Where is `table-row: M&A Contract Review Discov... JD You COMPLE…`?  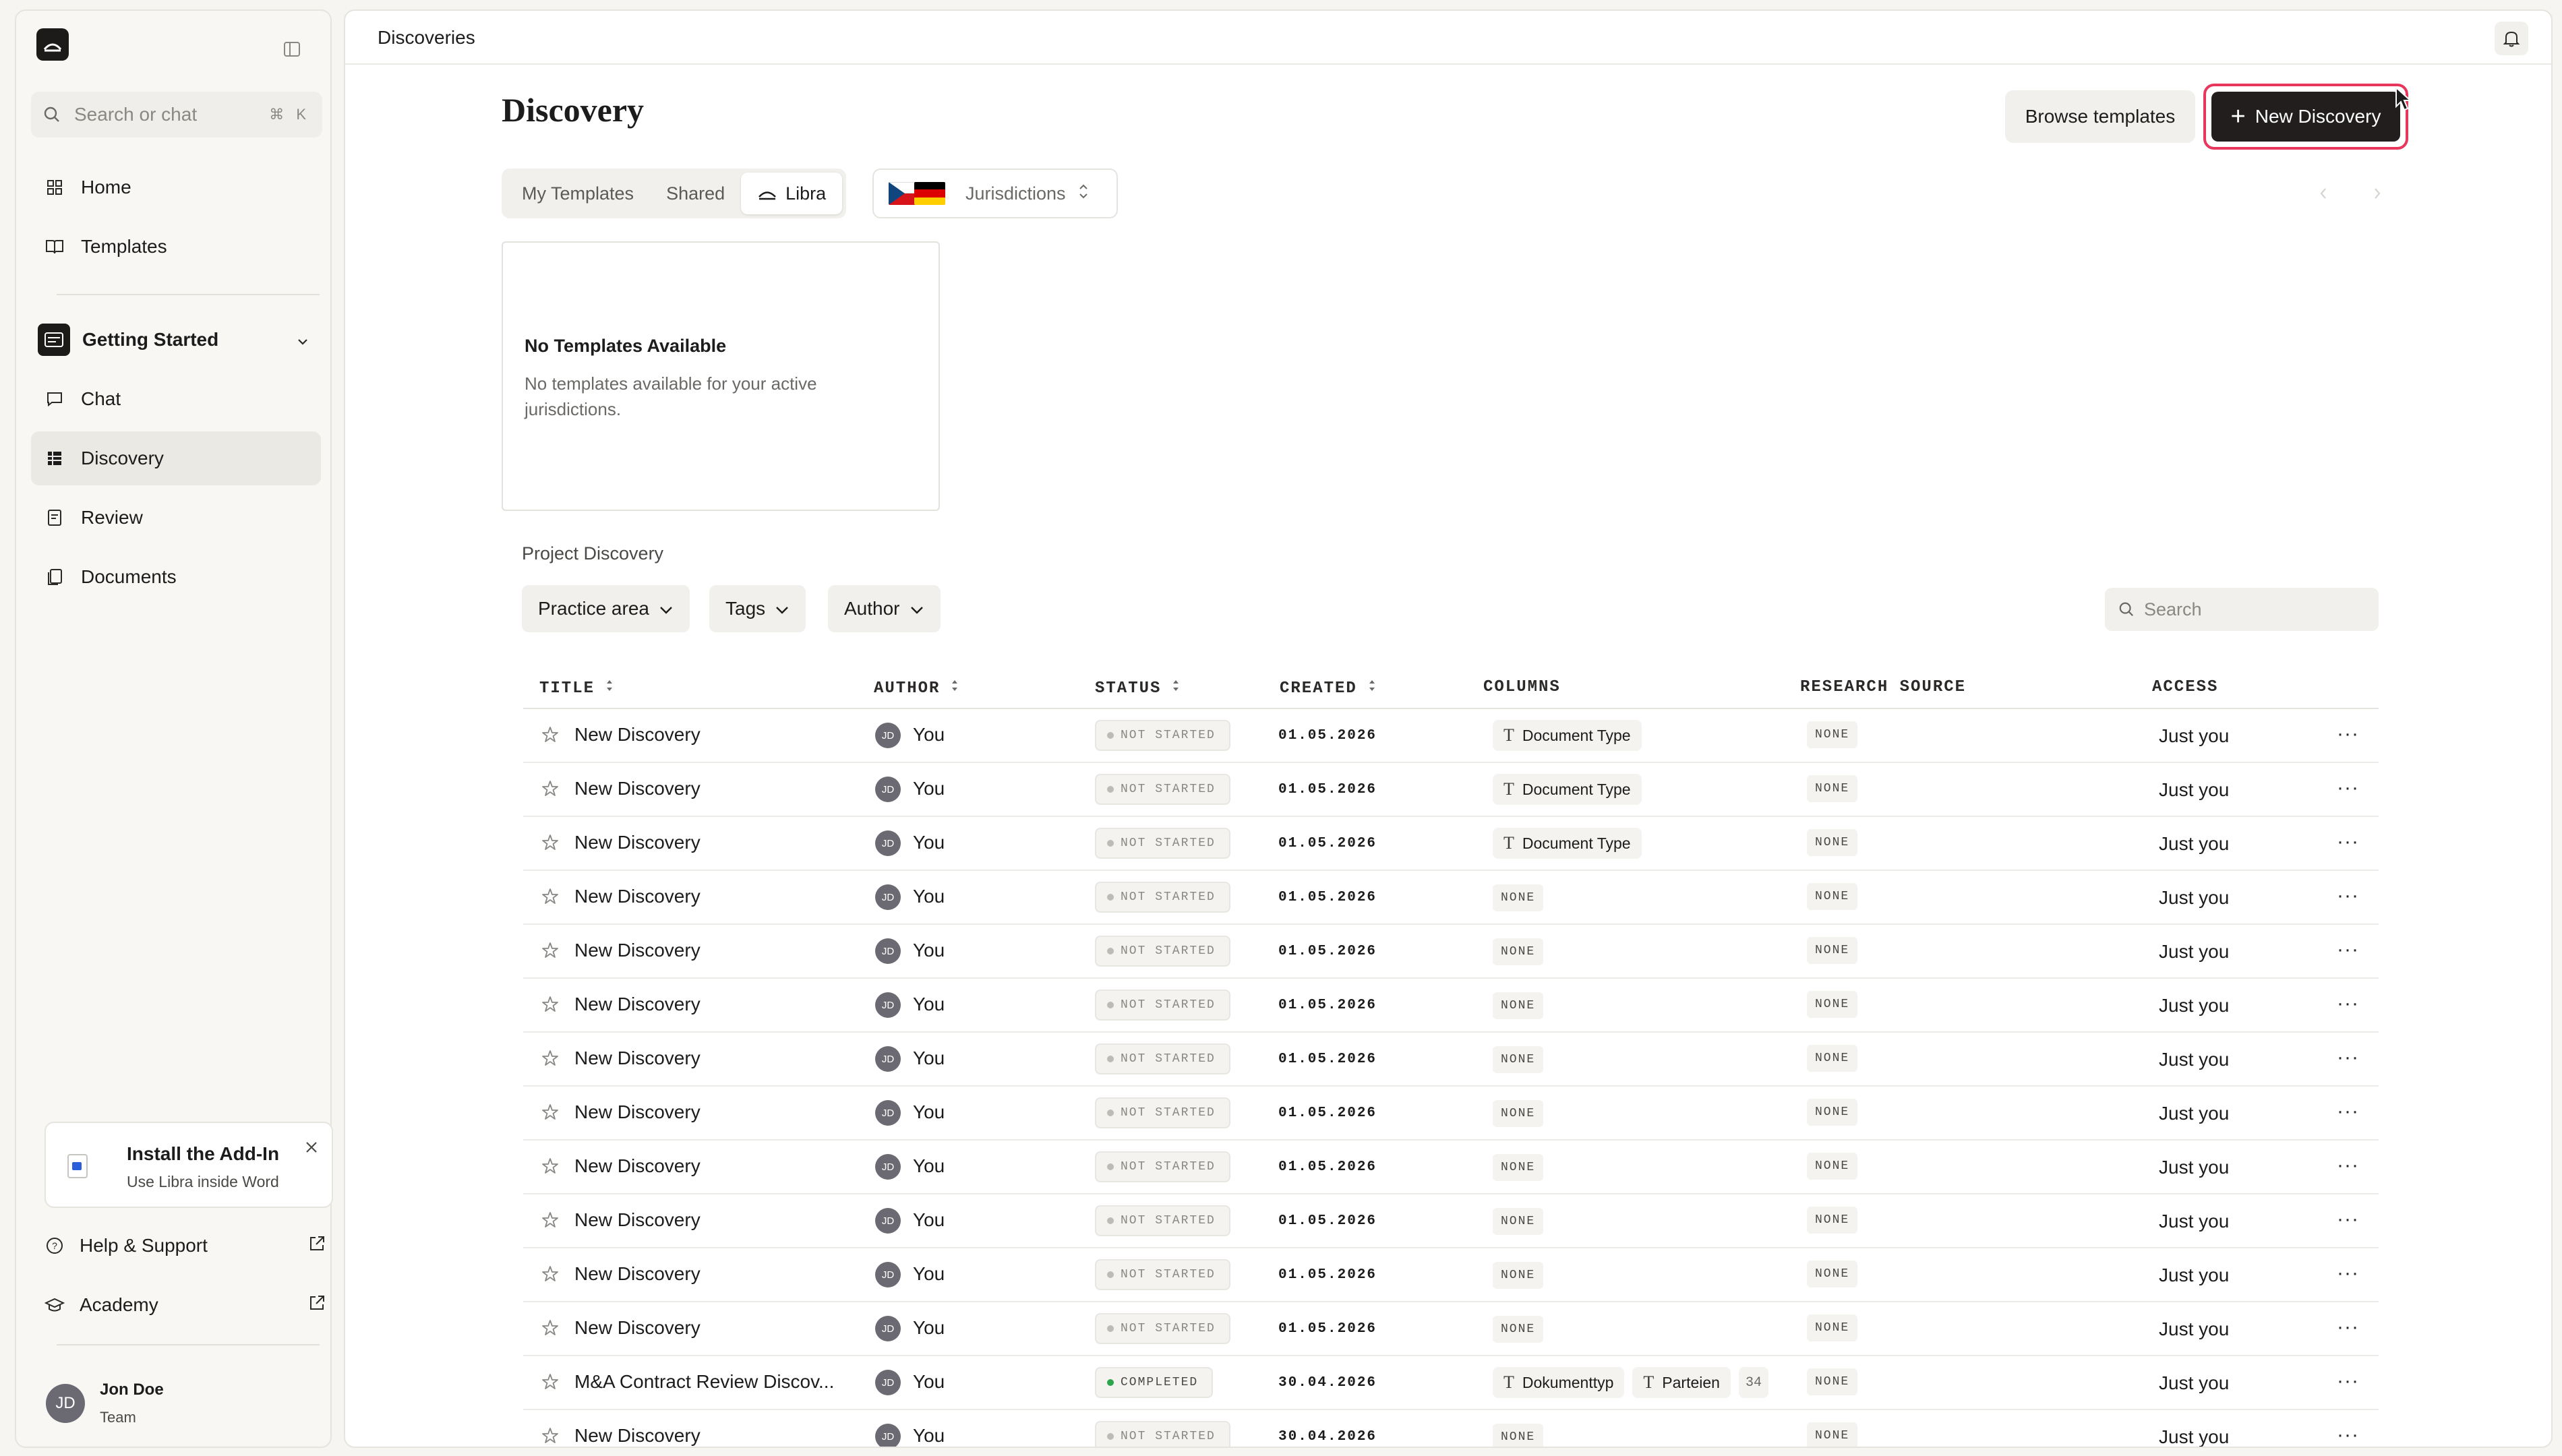 table-row: M&A Contract Review Discov... JD You COMPLE… is located at coordinates (1451, 1383).